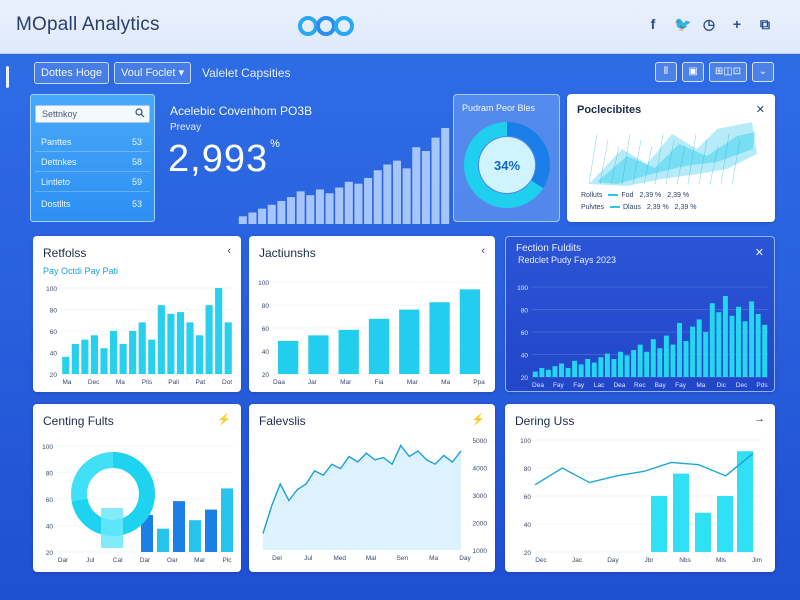 The height and width of the screenshot is (600, 800). I want to click on card-subtitle: Pay Octdi Pay Pati, so click(81, 271).